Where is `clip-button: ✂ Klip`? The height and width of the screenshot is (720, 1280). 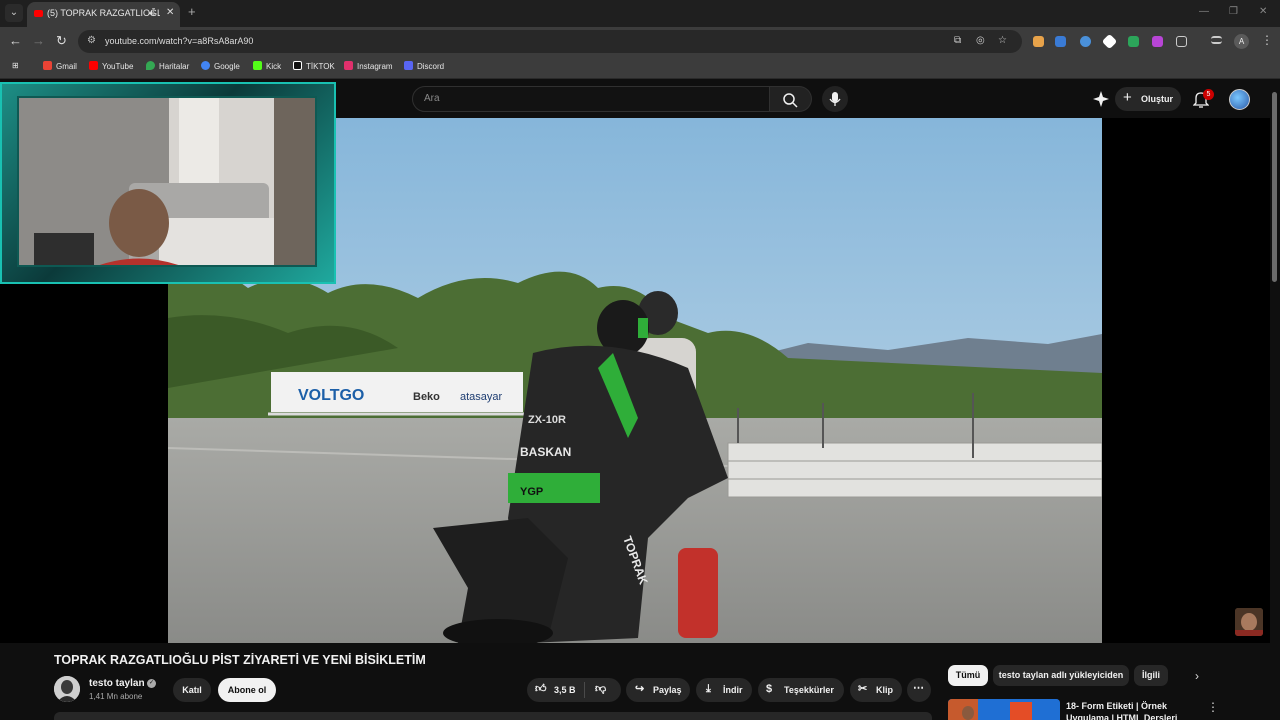
clip-button: ✂ Klip is located at coordinates (876, 690).